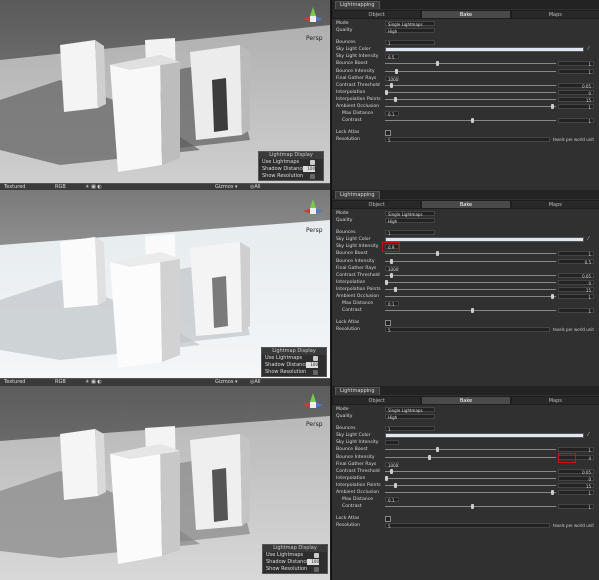 The image size is (599, 580). What do you see at coordinates (392, 443) in the screenshot?
I see `sky-light-intensity-input` at bounding box center [392, 443].